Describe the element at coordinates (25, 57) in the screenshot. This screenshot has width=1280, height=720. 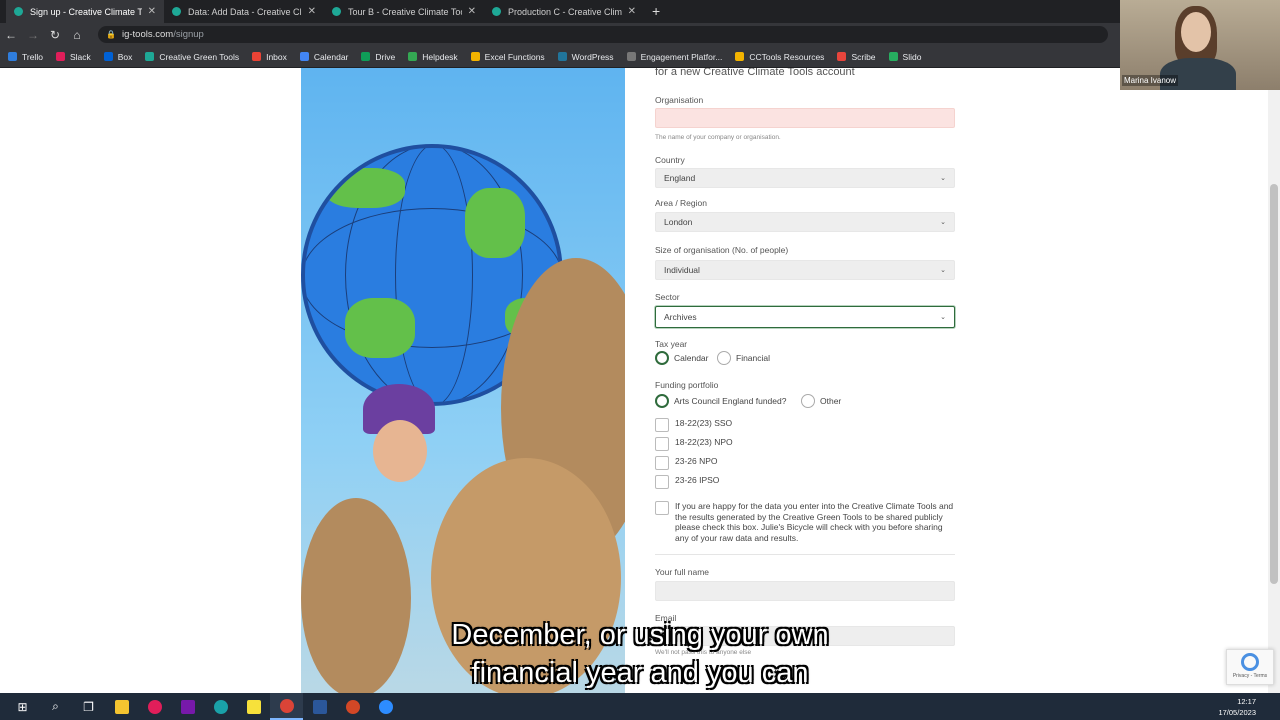
I see `bookmark-item: Trello` at that location.